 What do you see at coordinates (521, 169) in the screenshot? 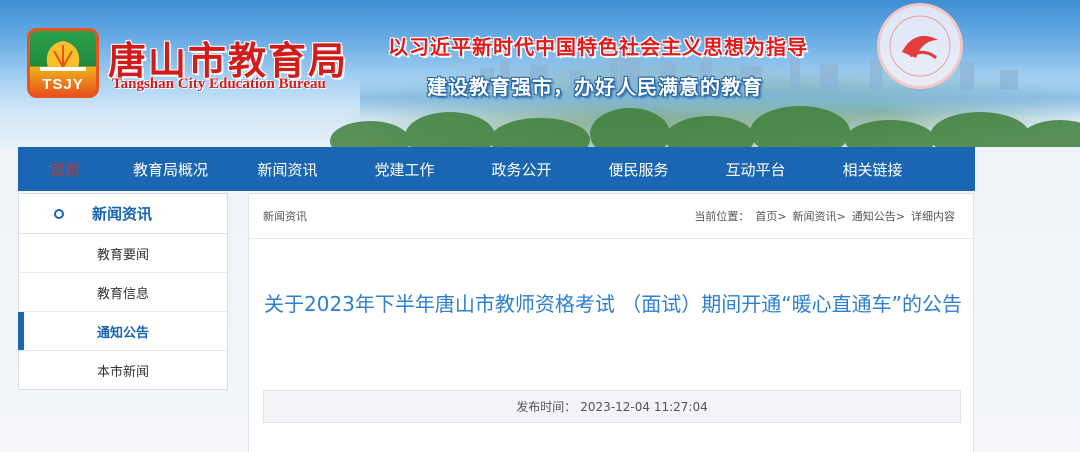
I see `nav-item-government-affairs: 政务公开` at bounding box center [521, 169].